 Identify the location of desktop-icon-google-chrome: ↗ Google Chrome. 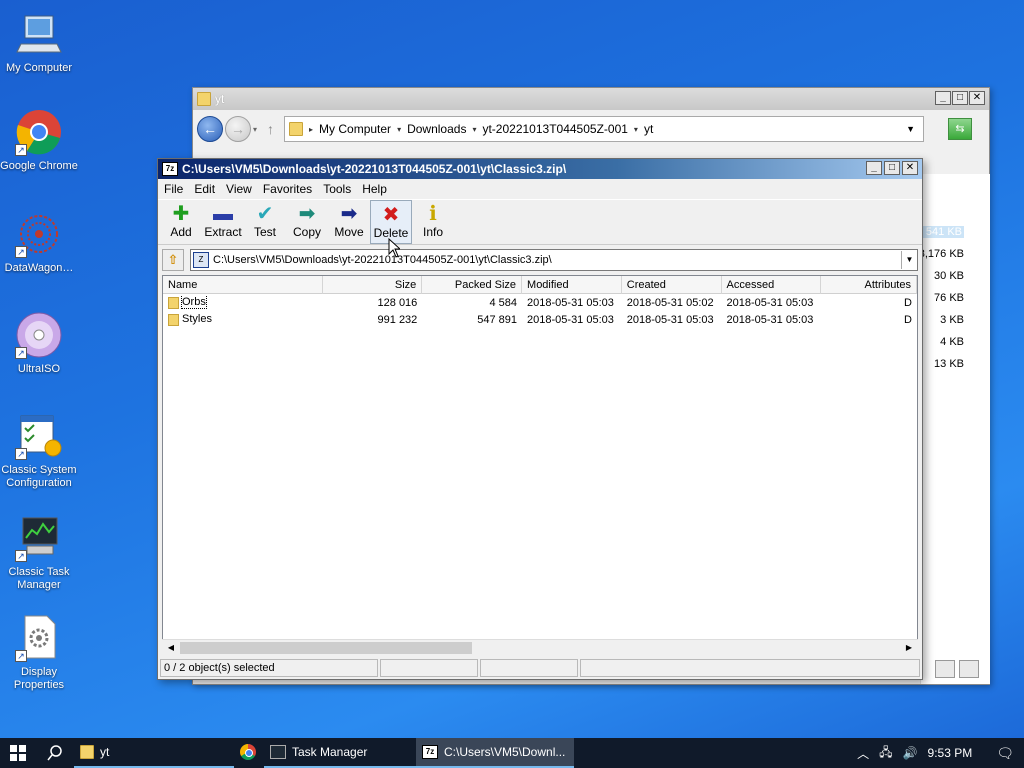
(39, 140).